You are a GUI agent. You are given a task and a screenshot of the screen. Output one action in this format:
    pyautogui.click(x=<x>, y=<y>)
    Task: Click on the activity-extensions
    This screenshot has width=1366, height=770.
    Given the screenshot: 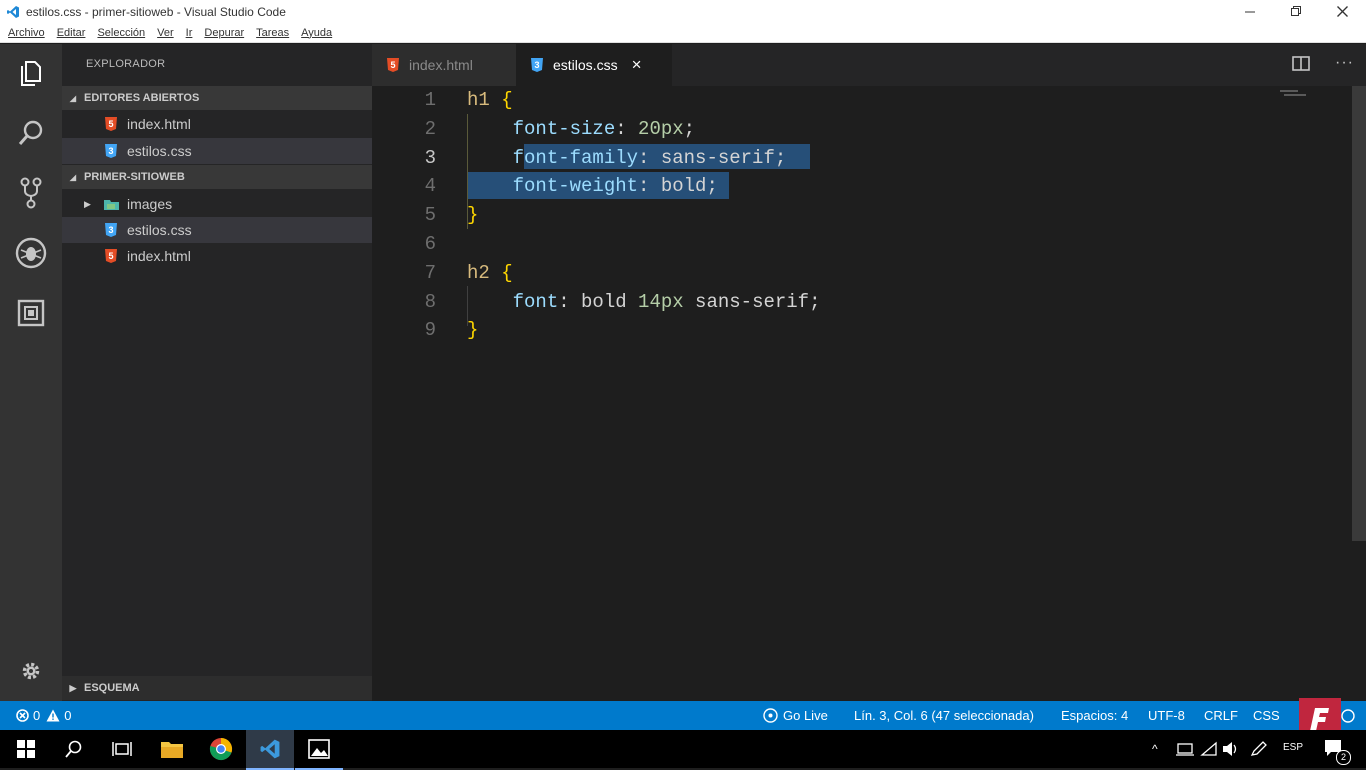 What is the action you would take?
    pyautogui.click(x=31, y=313)
    